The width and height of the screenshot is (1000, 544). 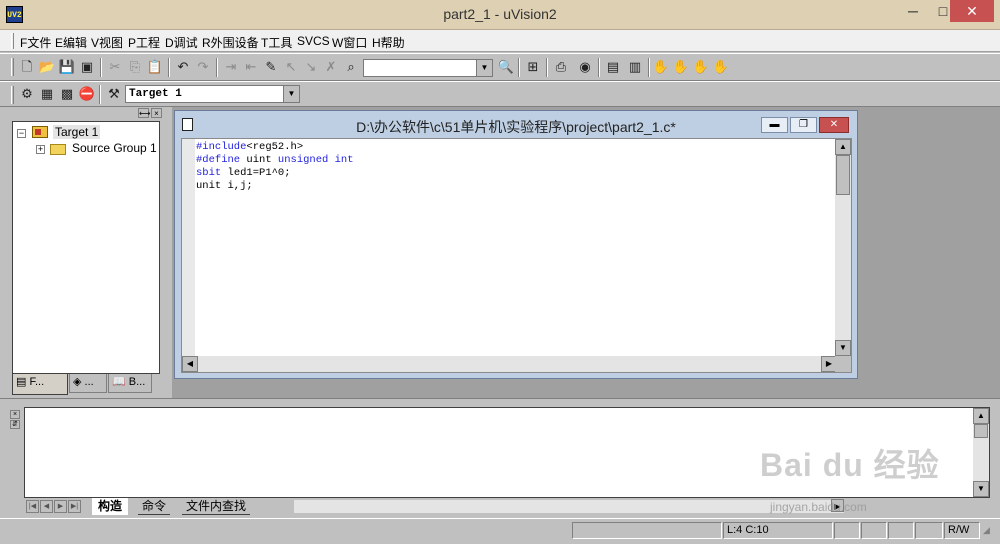 I want to click on menu-project: P工程, so click(x=144, y=42).